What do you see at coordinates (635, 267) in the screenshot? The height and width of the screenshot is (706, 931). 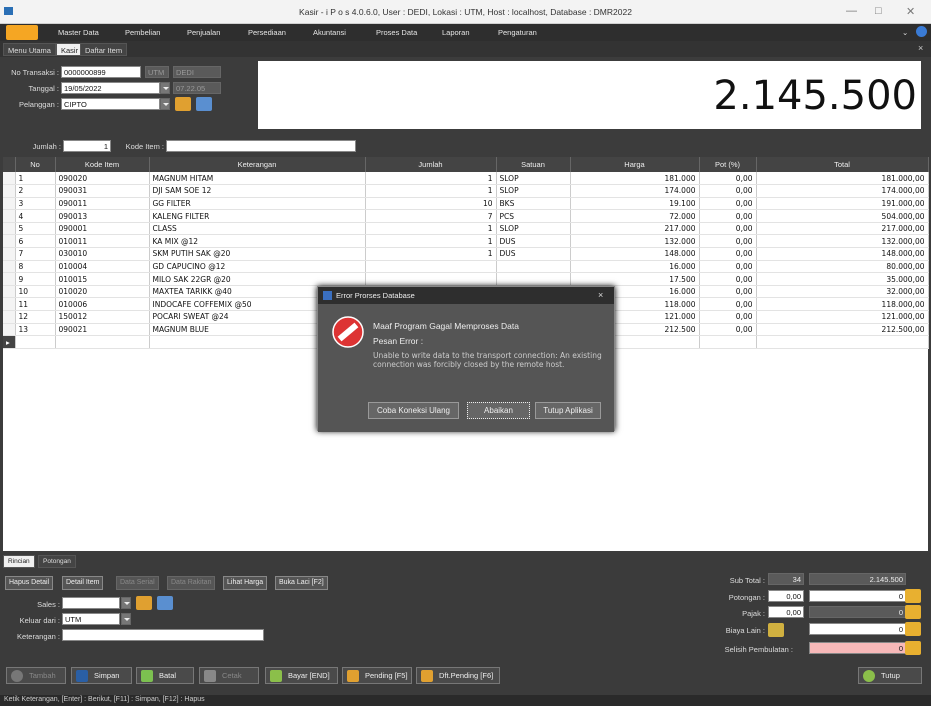 I see `cell-harga: 16.000` at bounding box center [635, 267].